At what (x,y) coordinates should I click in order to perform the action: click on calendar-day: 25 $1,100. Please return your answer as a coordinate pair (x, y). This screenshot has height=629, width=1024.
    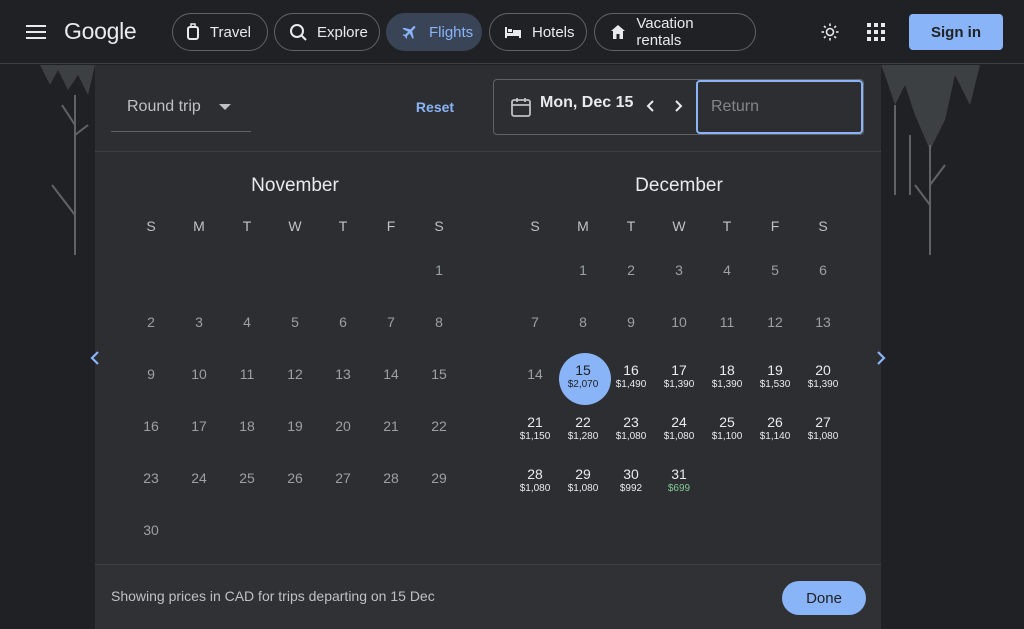
    Looking at the image, I should click on (727, 433).